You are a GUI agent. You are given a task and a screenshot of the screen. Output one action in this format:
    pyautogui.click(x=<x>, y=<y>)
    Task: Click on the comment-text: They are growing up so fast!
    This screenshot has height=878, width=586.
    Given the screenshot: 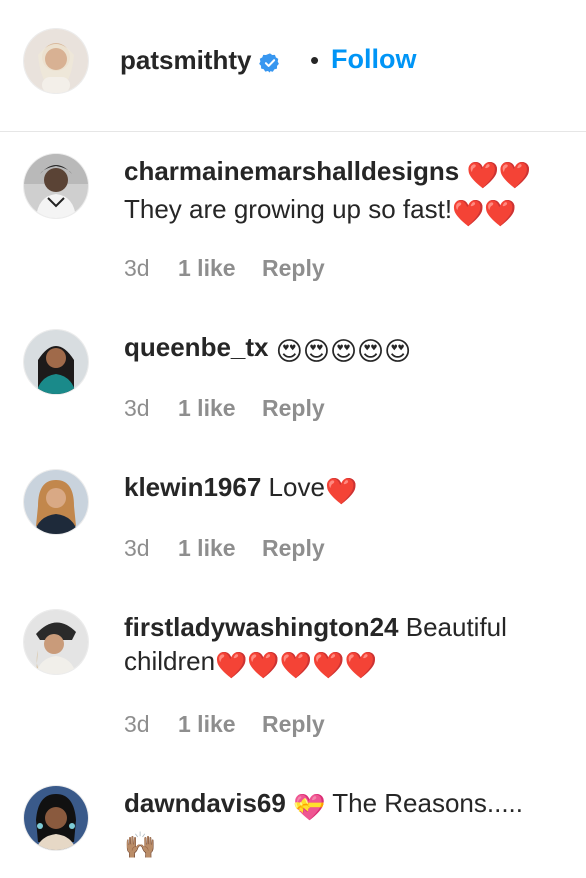 What is the action you would take?
    pyautogui.click(x=288, y=209)
    